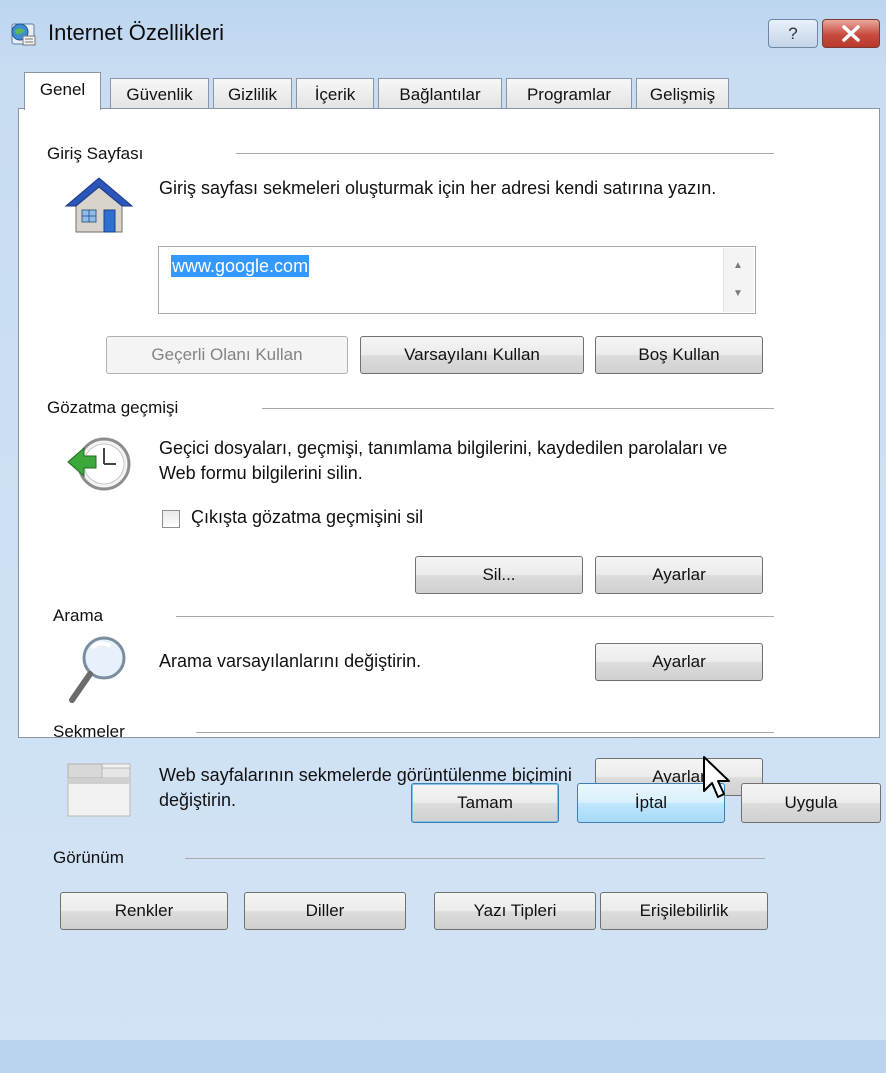 This screenshot has width=886, height=1073. Describe the element at coordinates (443, 32) in the screenshot. I see `title-bar: Internet Özellikleri ?` at that location.